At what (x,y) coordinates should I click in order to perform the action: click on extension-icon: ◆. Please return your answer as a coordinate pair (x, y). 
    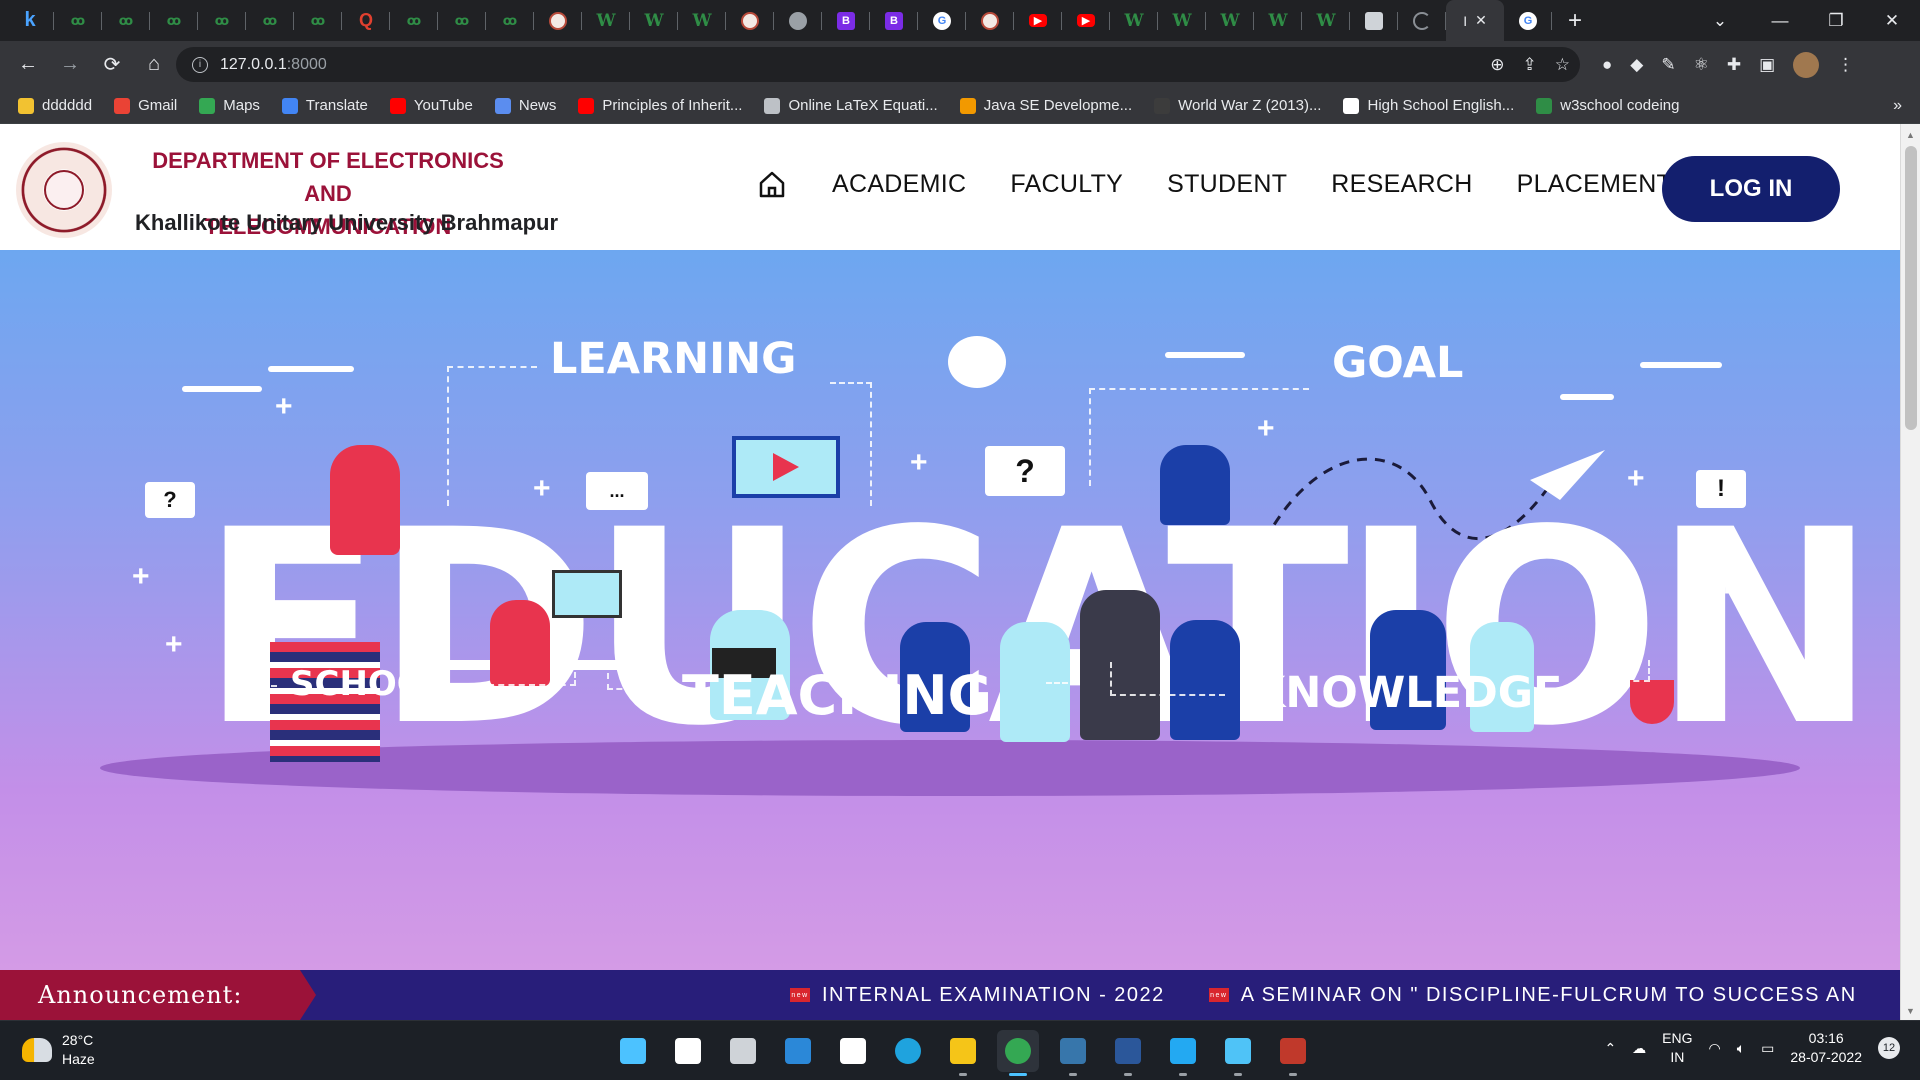
    Looking at the image, I should click on (1636, 65).